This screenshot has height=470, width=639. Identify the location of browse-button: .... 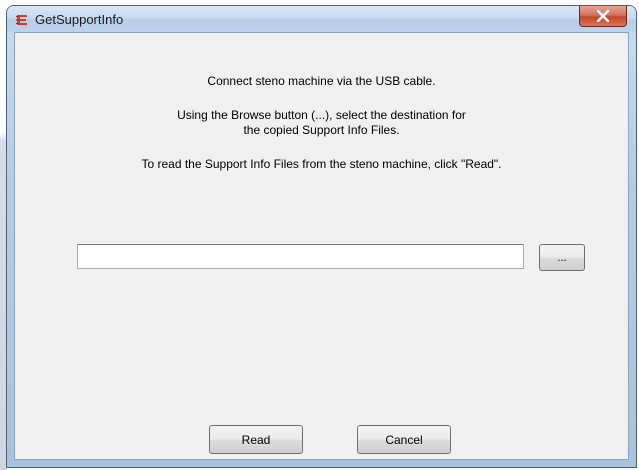
(562, 257).